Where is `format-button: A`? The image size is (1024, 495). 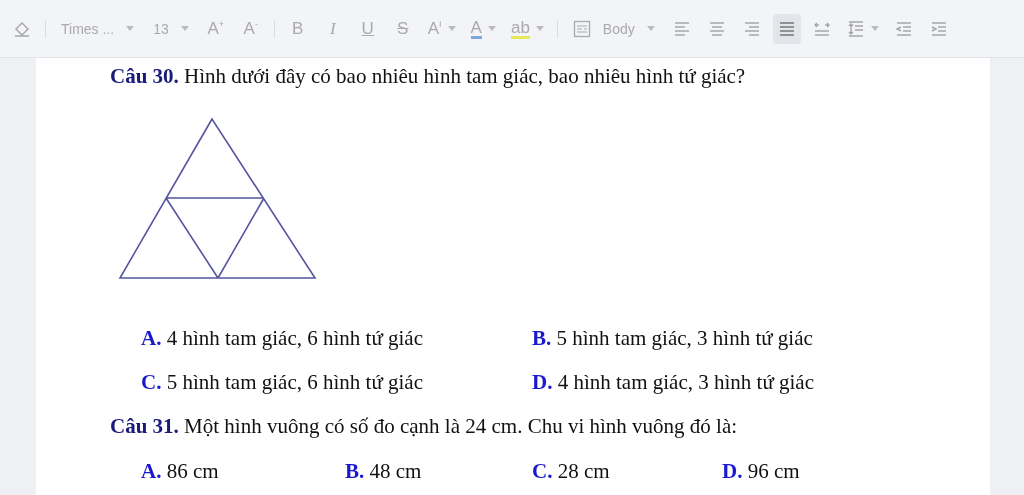
format-button: A is located at coordinates (483, 28).